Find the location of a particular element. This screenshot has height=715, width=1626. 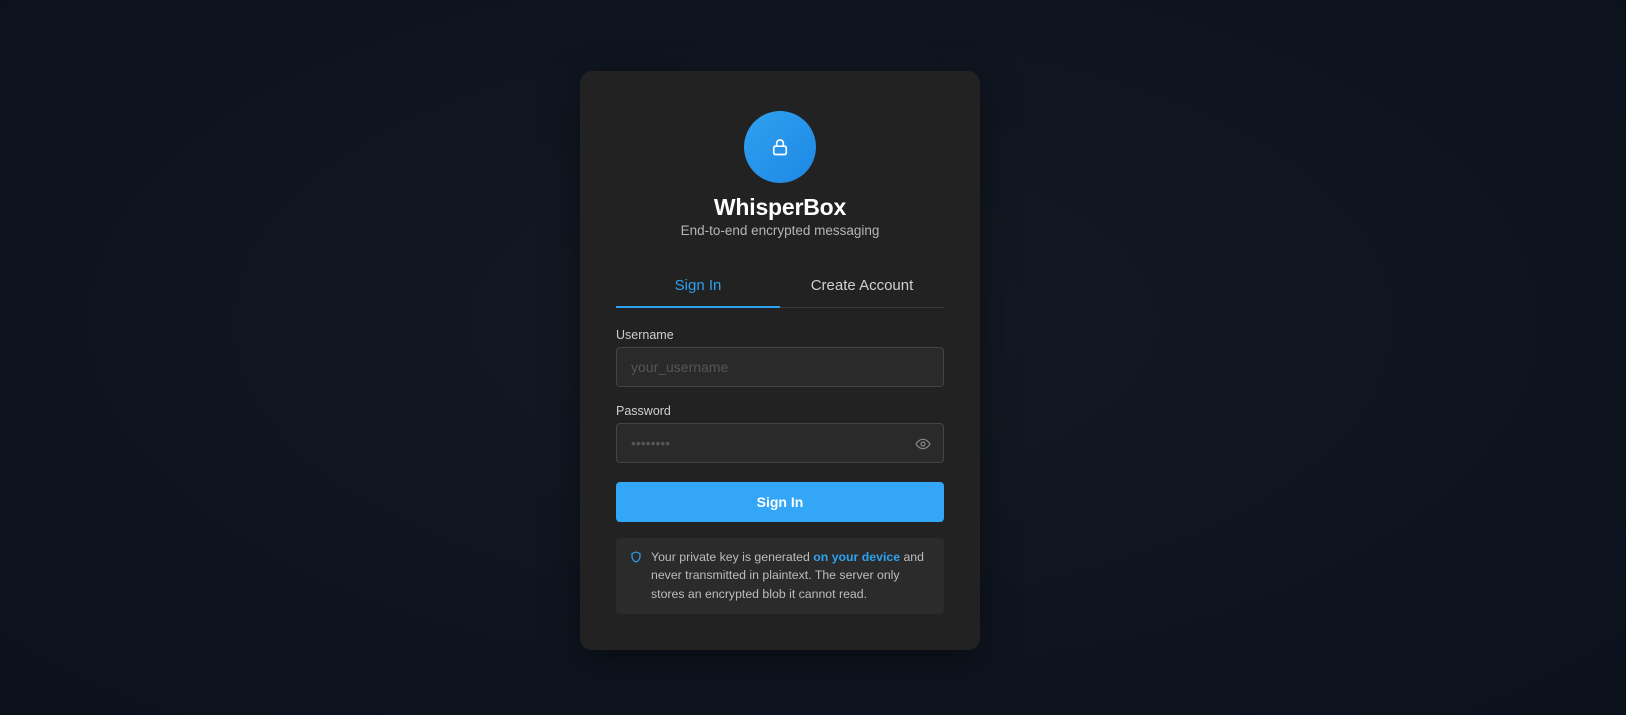

username-field-container is located at coordinates (780, 367).